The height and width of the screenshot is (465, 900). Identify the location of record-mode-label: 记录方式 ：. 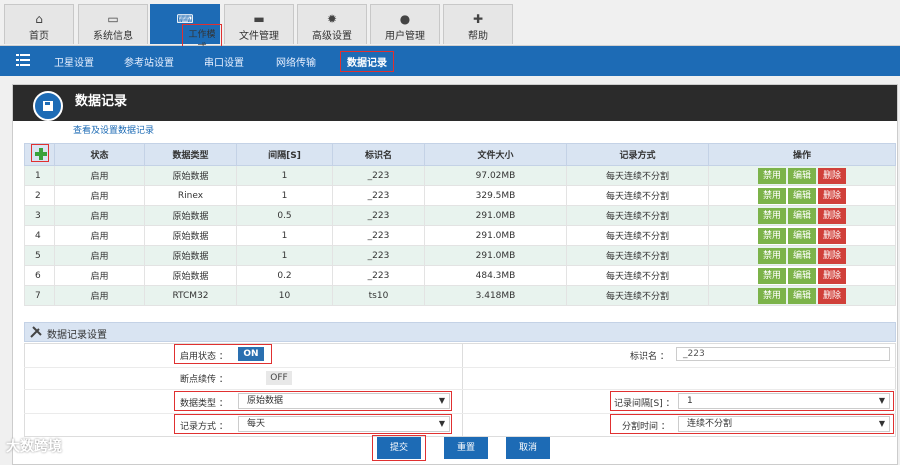
(204, 427).